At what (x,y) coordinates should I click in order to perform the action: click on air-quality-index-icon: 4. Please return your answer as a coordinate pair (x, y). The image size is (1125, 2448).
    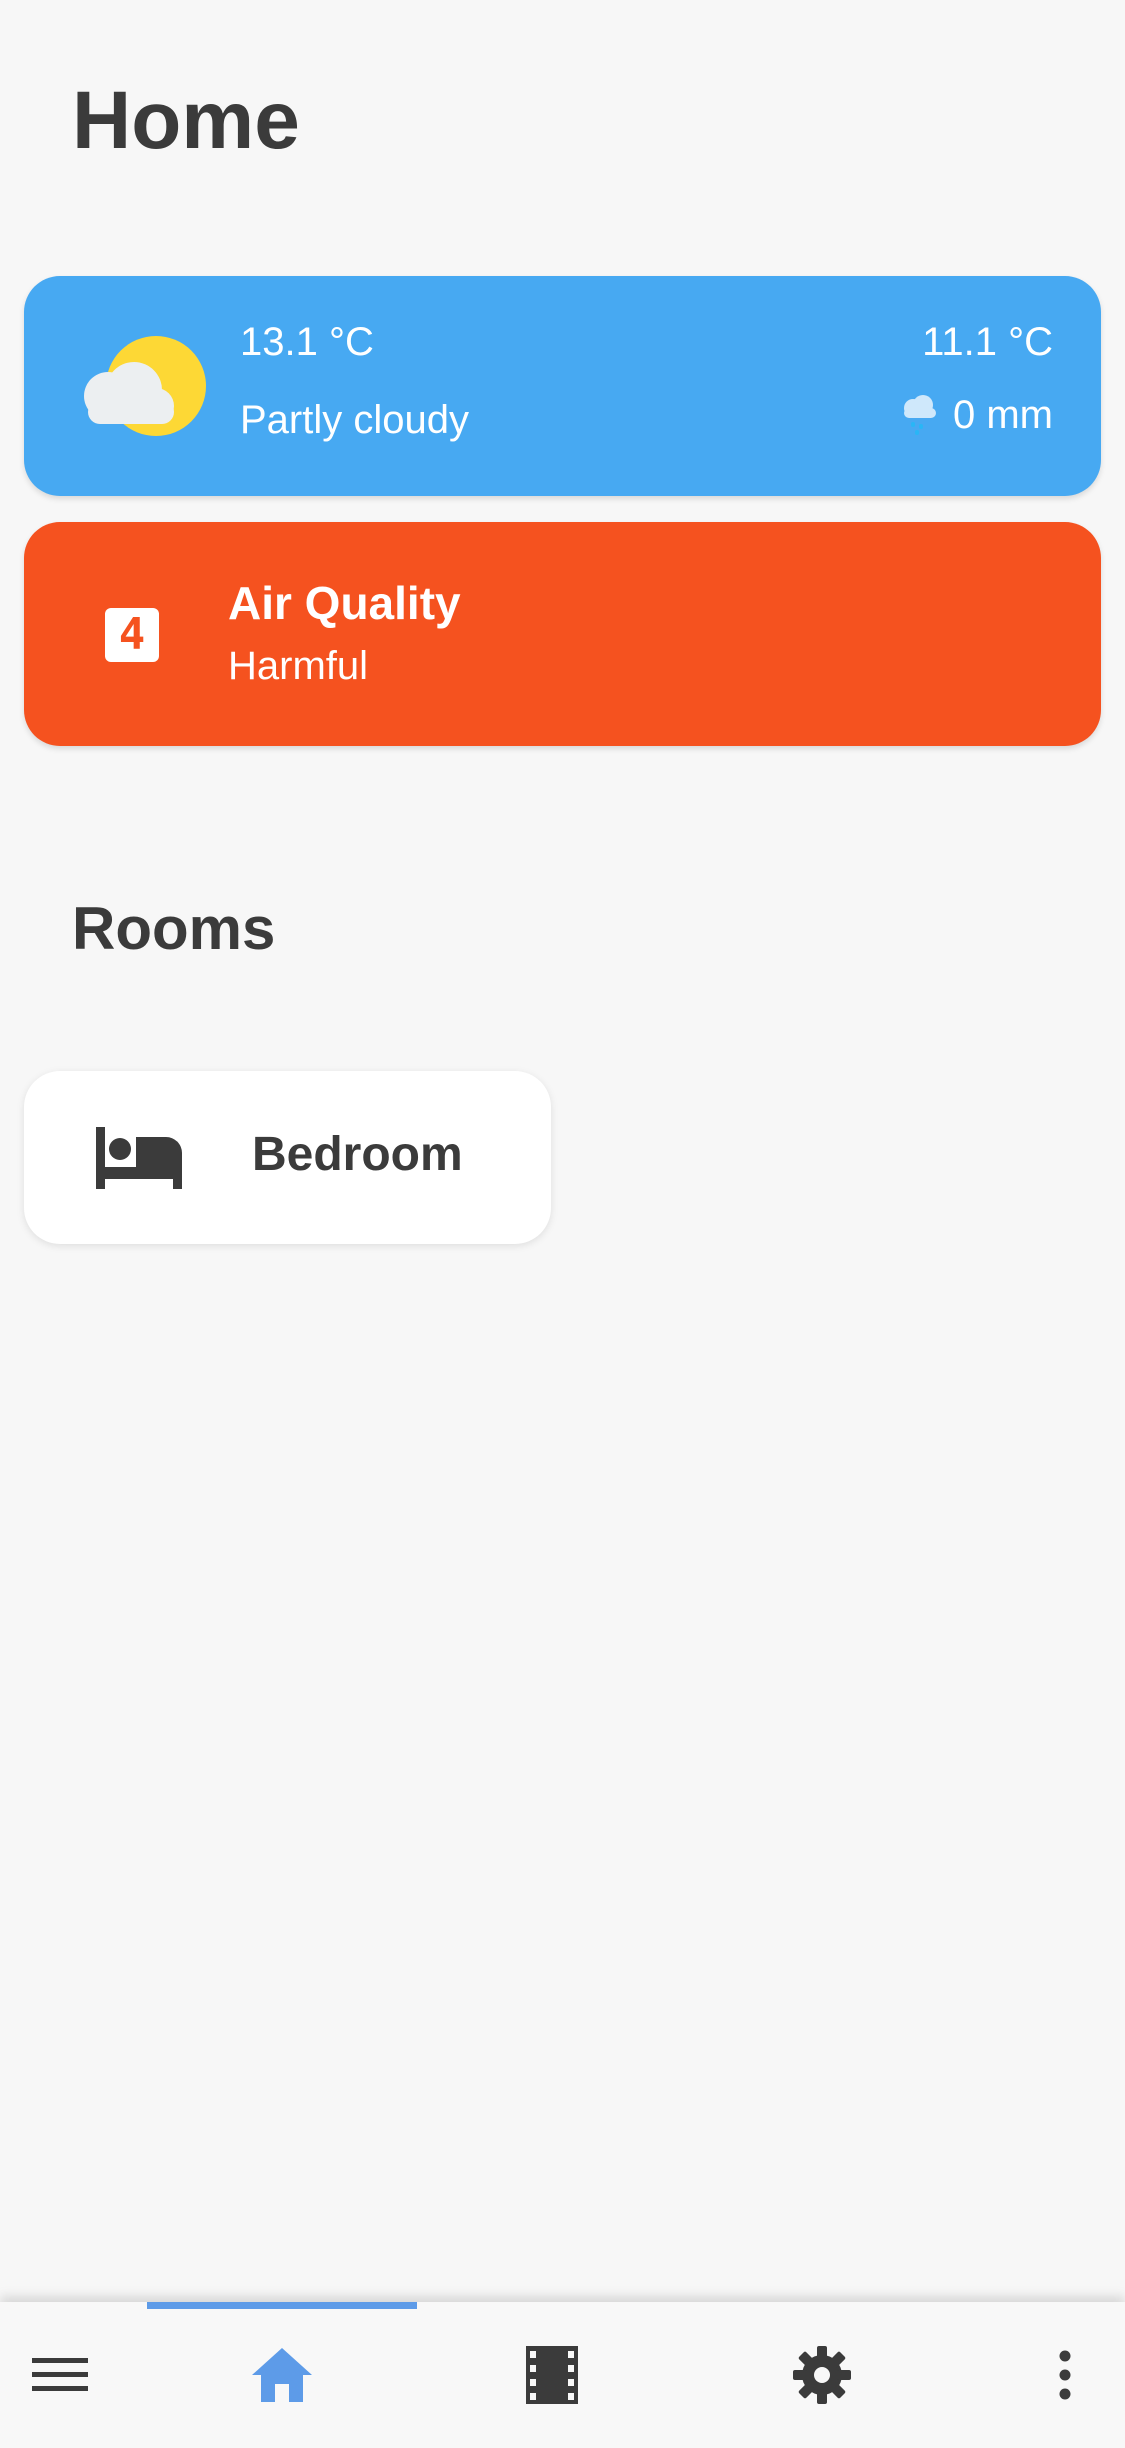
    Looking at the image, I should click on (132, 635).